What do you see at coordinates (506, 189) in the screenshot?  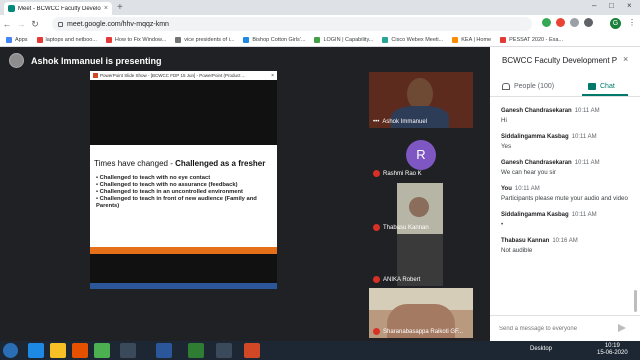 I see `message-sender: You` at bounding box center [506, 189].